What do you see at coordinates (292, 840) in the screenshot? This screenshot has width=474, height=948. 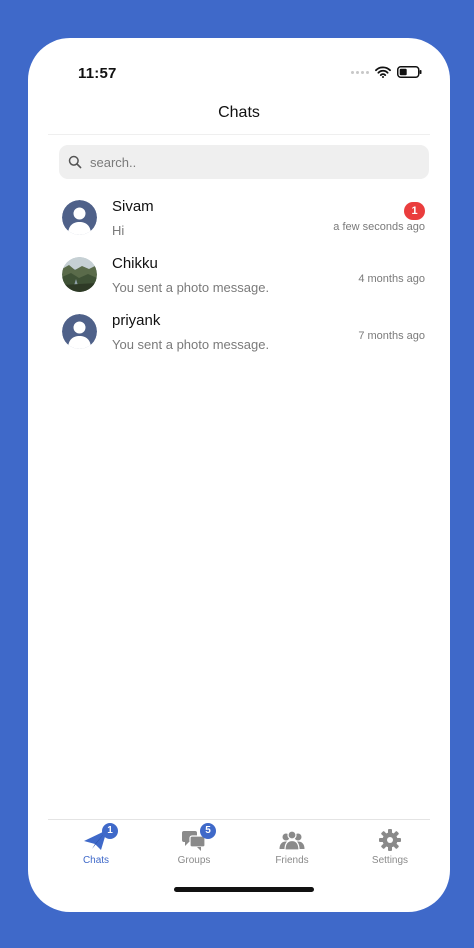 I see `people-icon` at bounding box center [292, 840].